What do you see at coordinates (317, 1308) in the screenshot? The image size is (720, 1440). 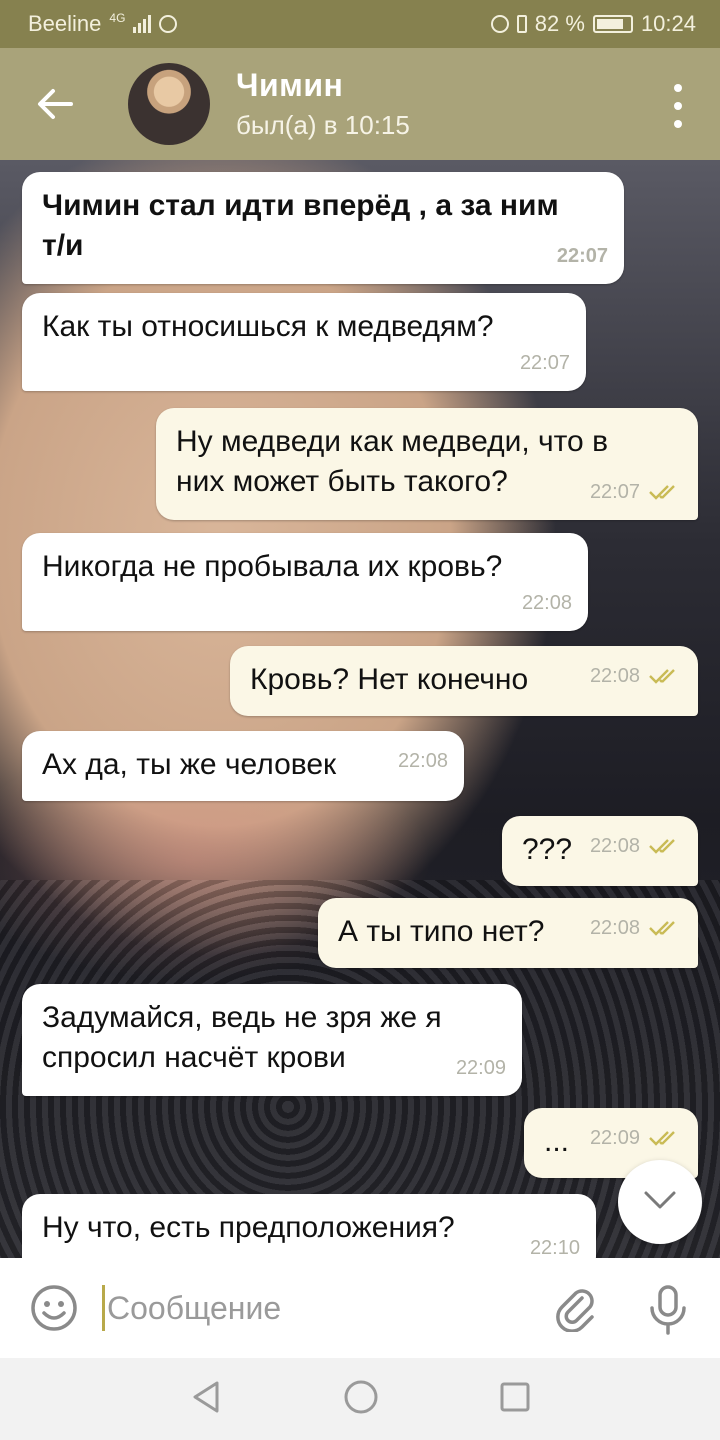 I see `message-input` at bounding box center [317, 1308].